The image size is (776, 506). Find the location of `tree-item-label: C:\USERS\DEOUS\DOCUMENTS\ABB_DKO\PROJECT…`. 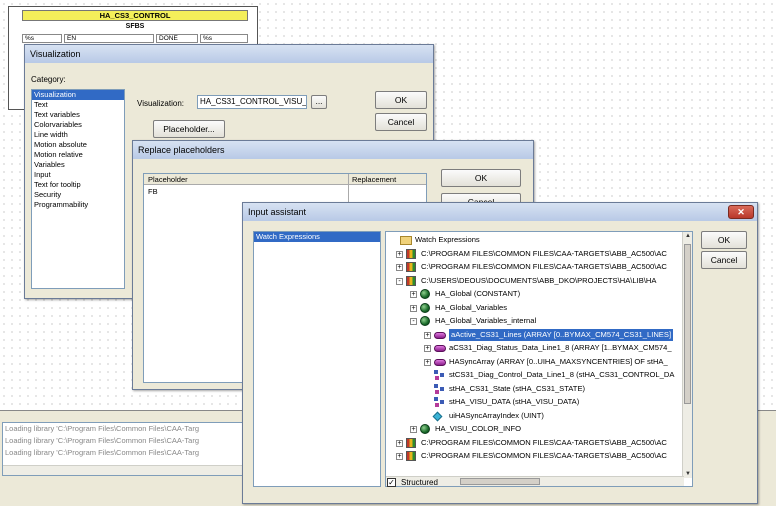

tree-item-label: C:\USERS\DEOUS\DOCUMENTS\ABB_DKO\PROJECT… is located at coordinates (539, 280).